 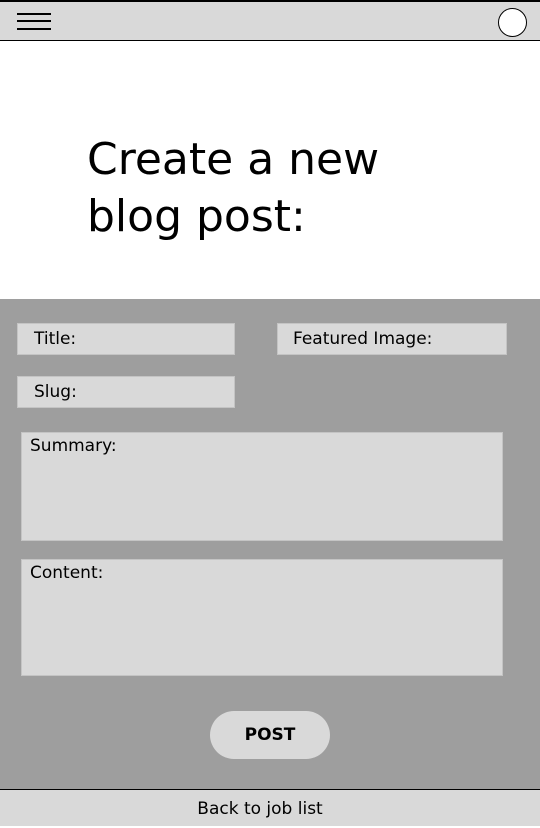 I want to click on top-bar, so click(x=270, y=20).